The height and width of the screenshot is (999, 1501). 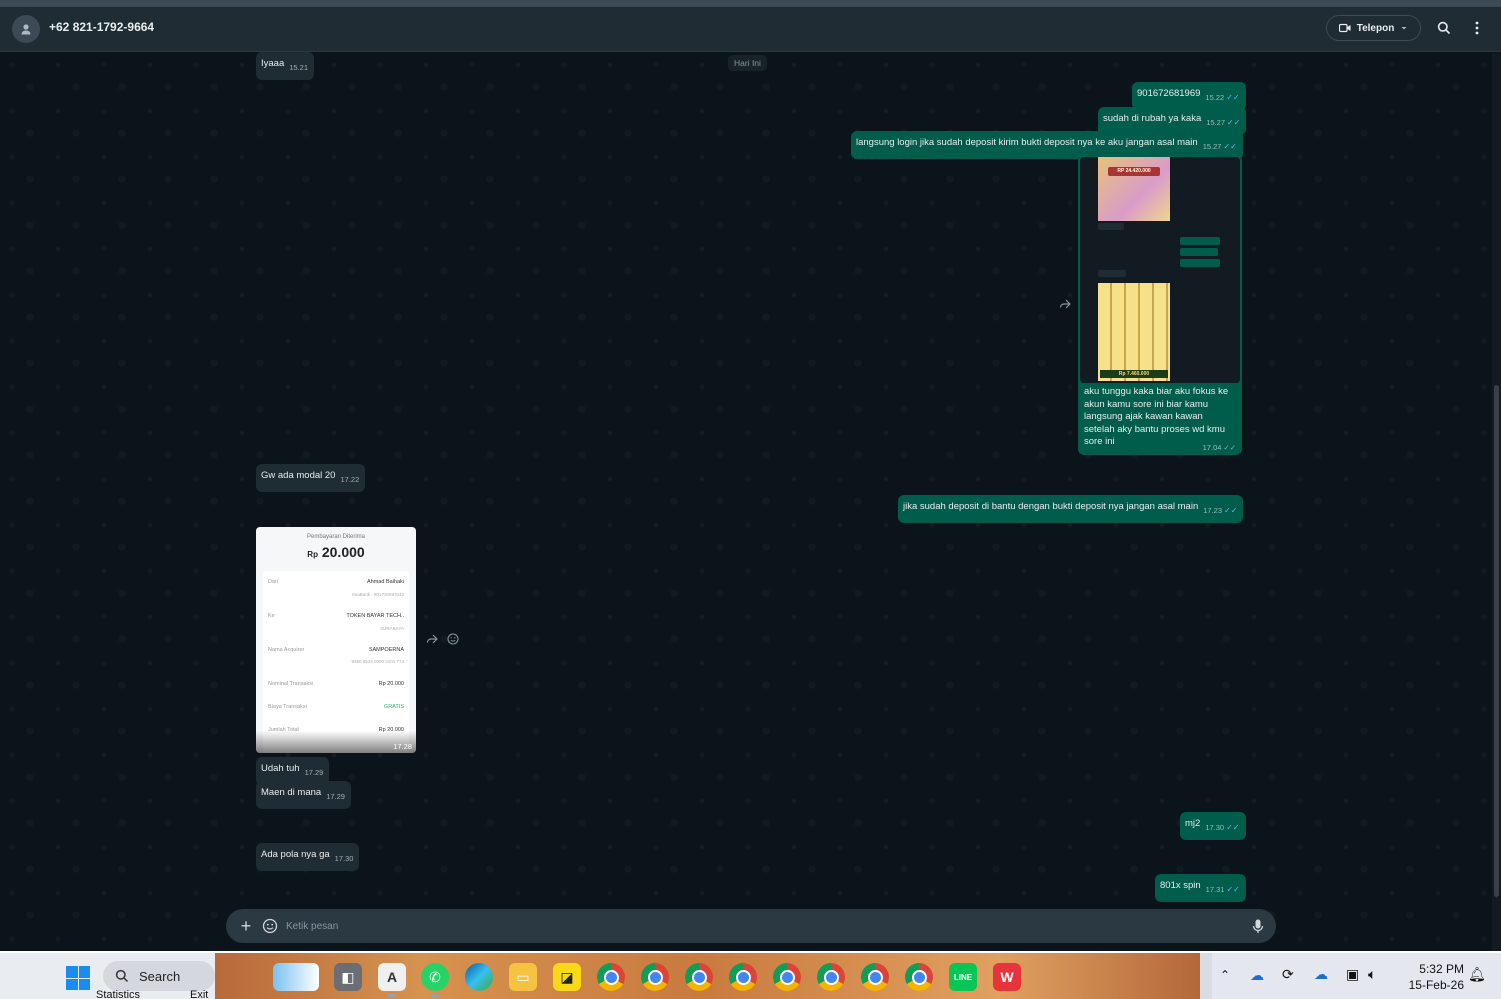 What do you see at coordinates (296, 977) in the screenshot?
I see `widgets-icon` at bounding box center [296, 977].